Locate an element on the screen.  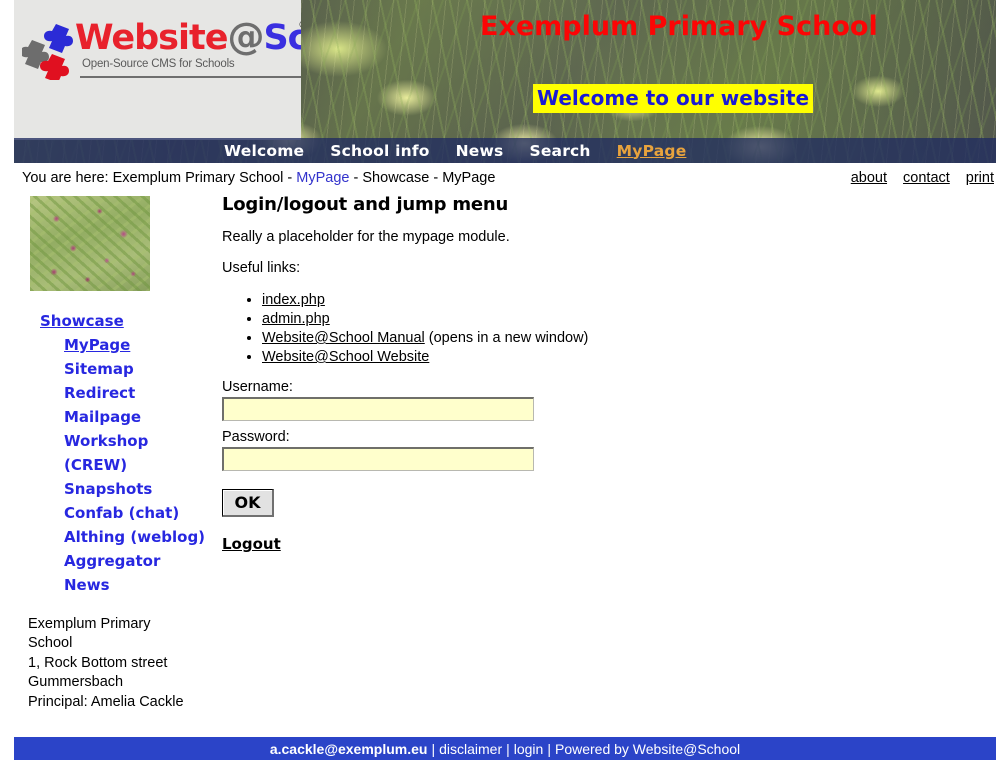
link-manual: Website@School Manual is located at coordinates (343, 338).